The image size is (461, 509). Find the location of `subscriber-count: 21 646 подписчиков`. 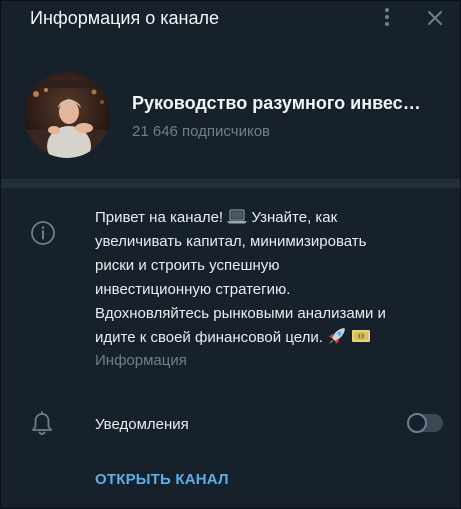

subscriber-count: 21 646 подписчиков is located at coordinates (201, 131).